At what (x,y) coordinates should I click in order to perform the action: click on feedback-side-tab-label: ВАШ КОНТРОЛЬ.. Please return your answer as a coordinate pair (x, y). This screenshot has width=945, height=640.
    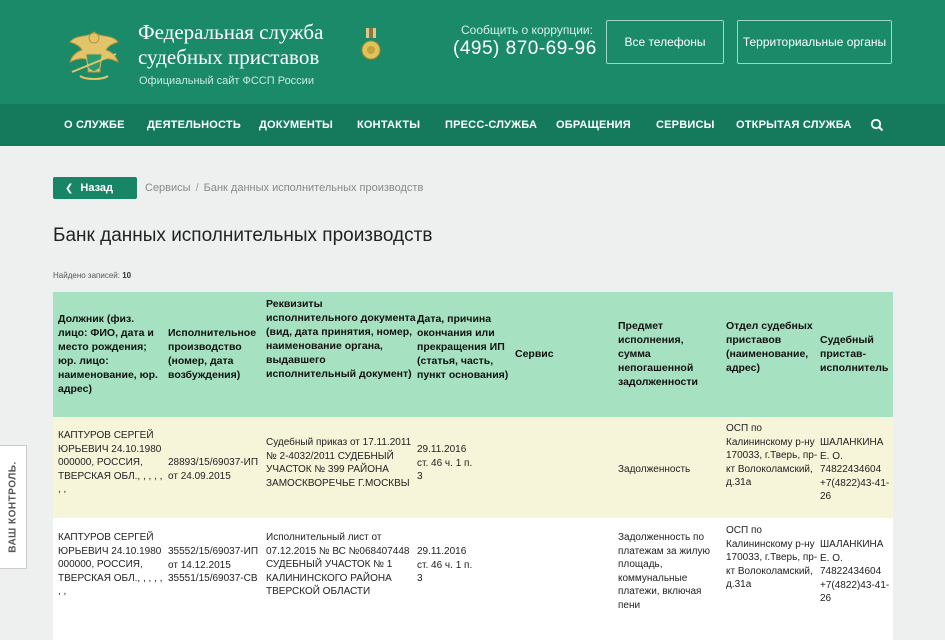
    Looking at the image, I should click on (13, 507).